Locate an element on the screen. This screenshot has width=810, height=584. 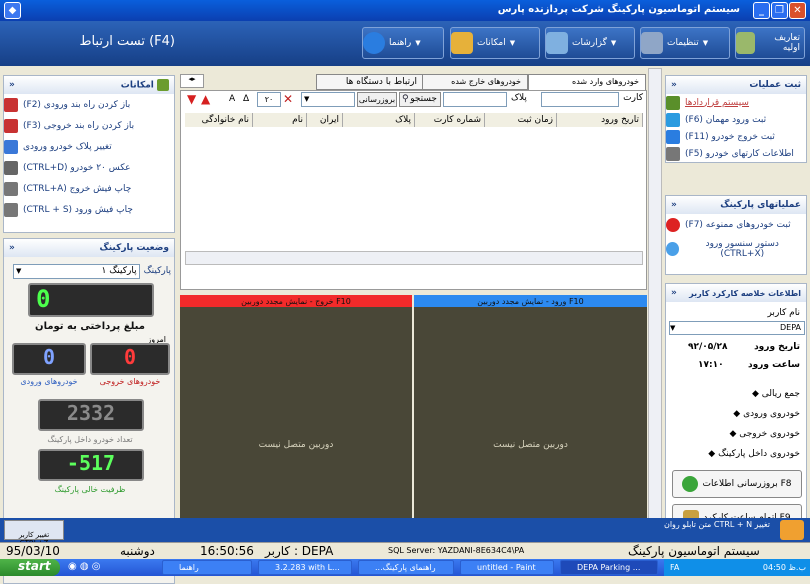
col-date: تاریخ ورود is located at coordinates (600, 120).